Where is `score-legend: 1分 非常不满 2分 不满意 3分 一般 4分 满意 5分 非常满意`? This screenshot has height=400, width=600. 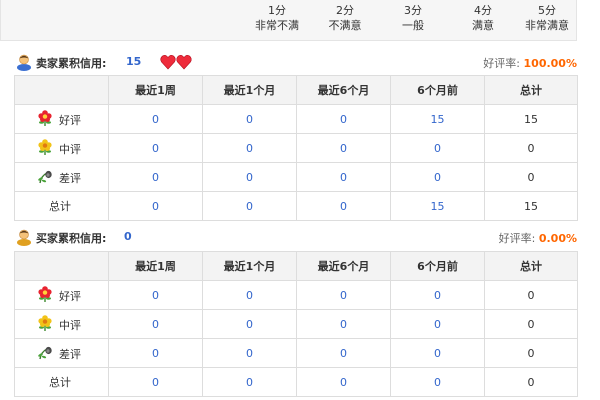
score-legend: 1分 非常不满 2分 不满意 3分 一般 4分 满意 5分 非常满意 is located at coordinates (288, 20).